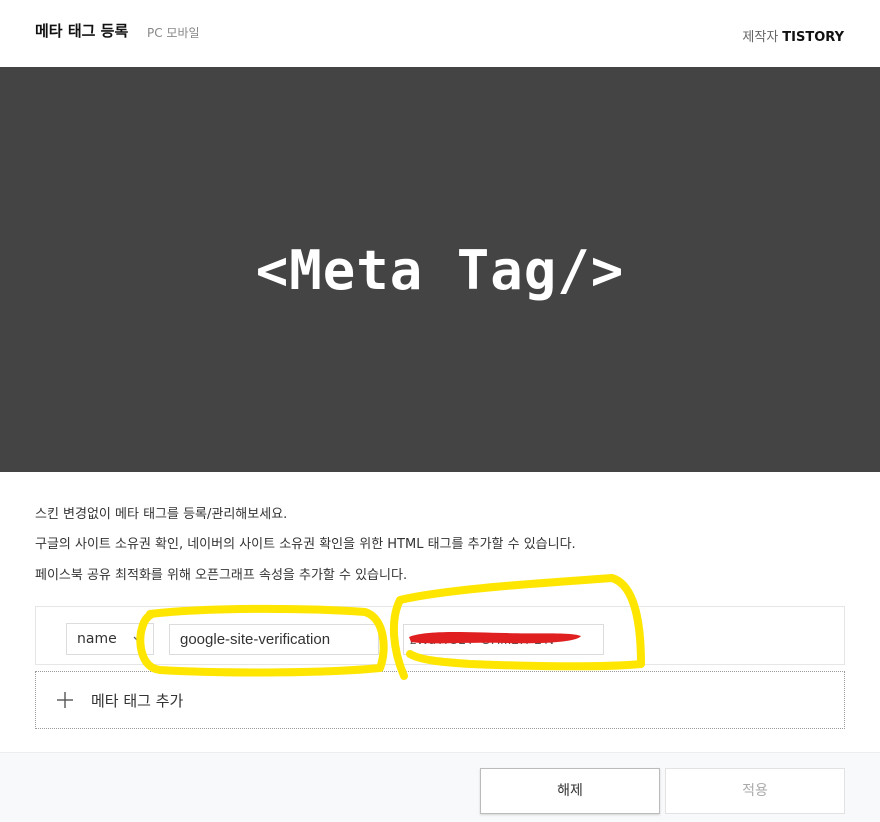  I want to click on page-title: 메타 태그 등록, so click(82, 31).